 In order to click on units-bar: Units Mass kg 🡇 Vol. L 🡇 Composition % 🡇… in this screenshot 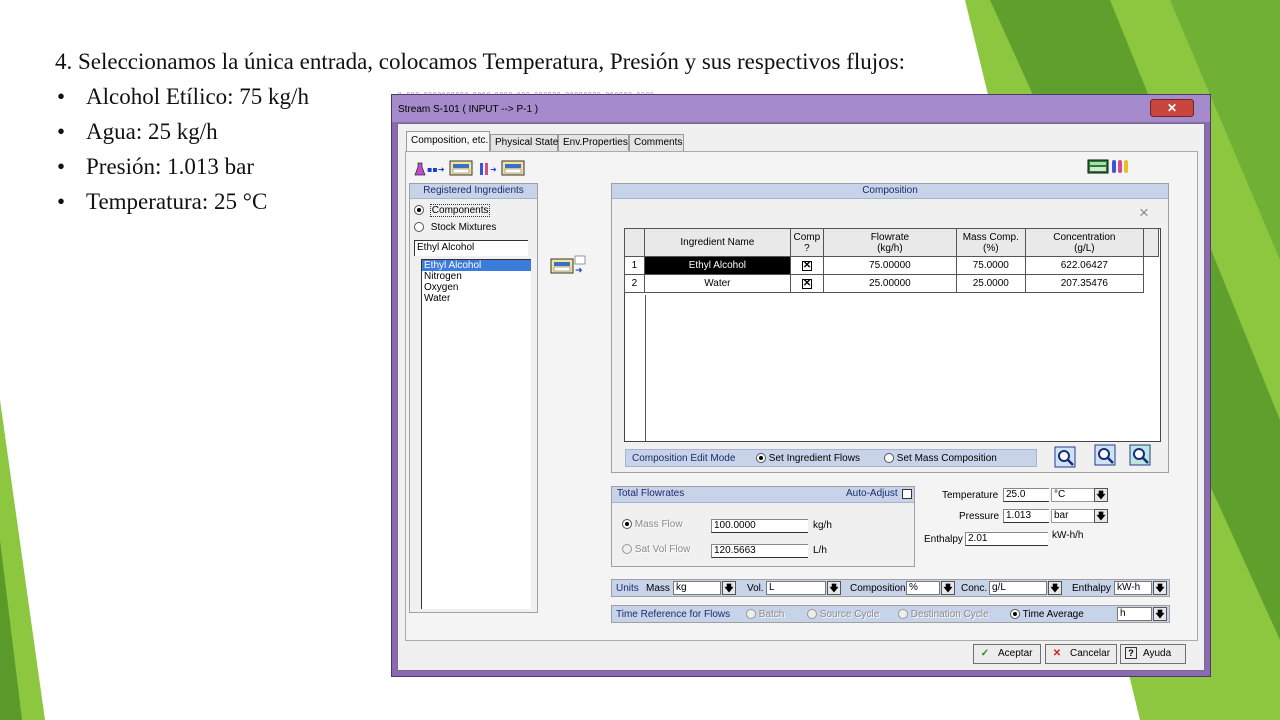, I will do `click(890, 588)`.